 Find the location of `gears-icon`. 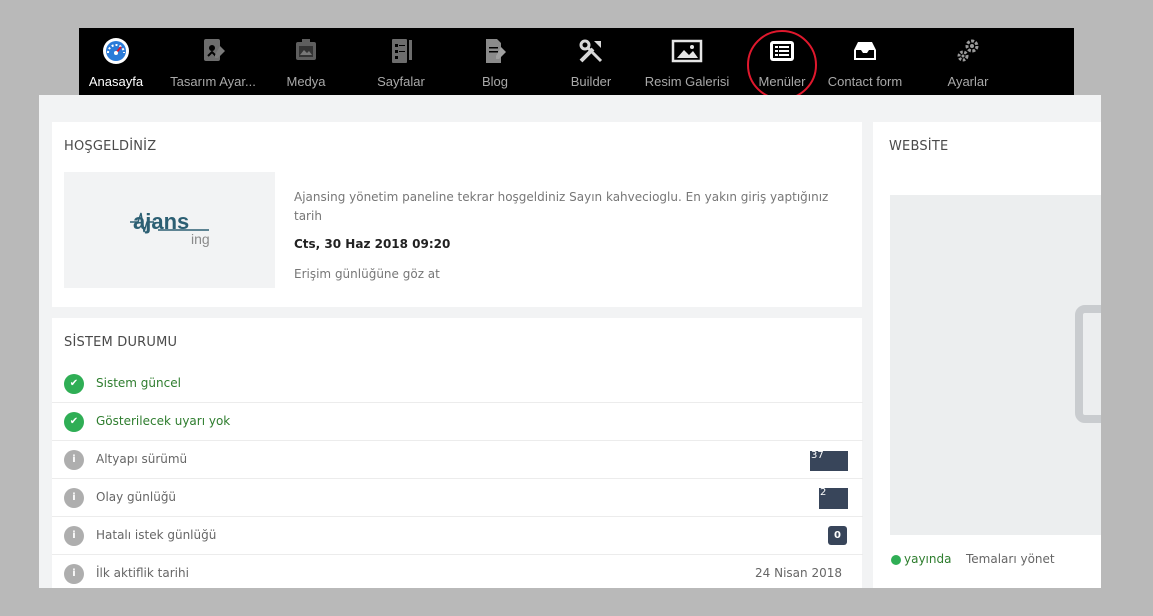

gears-icon is located at coordinates (968, 51).